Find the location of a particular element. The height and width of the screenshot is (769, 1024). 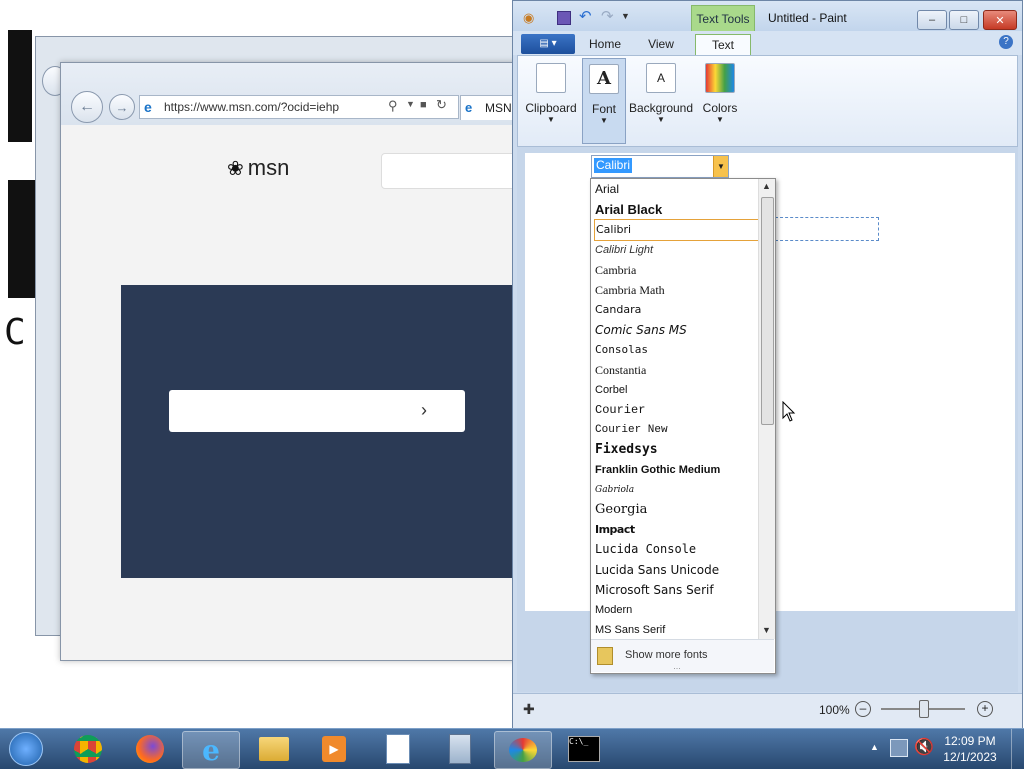

msn-banner: › is located at coordinates (321, 431).